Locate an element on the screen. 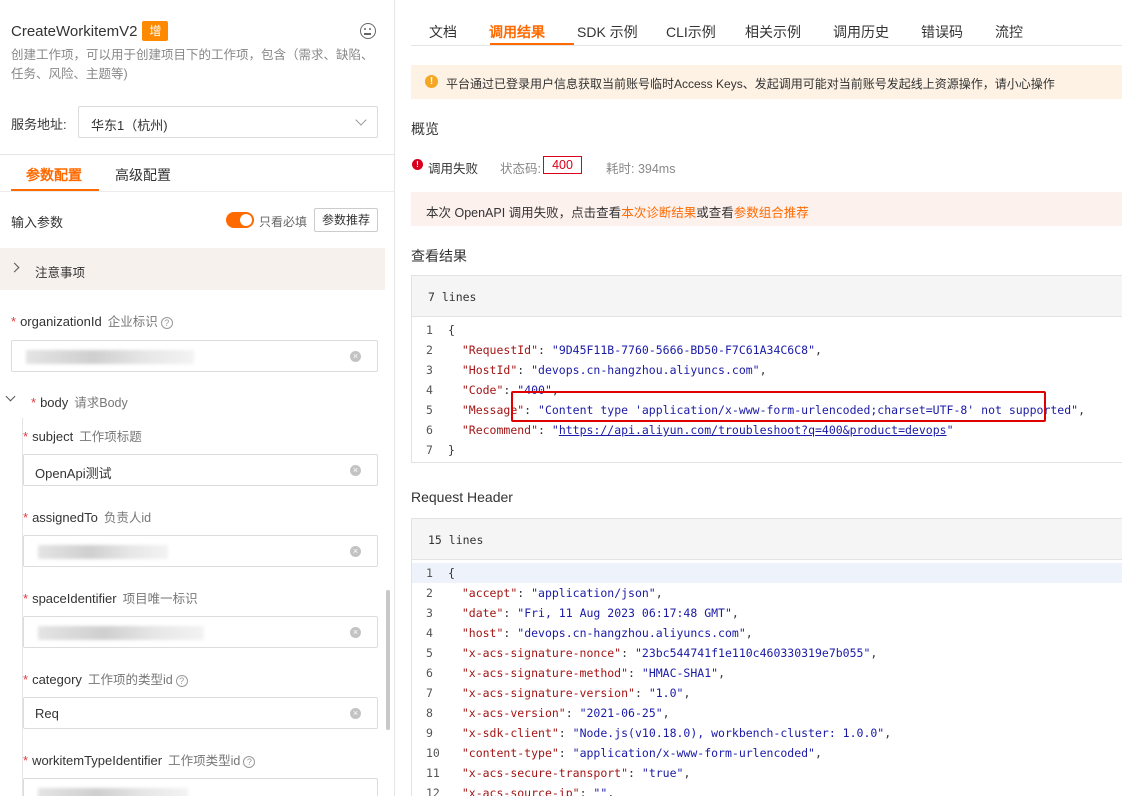  elapsed-time: 耗时: 394ms is located at coordinates (641, 169).